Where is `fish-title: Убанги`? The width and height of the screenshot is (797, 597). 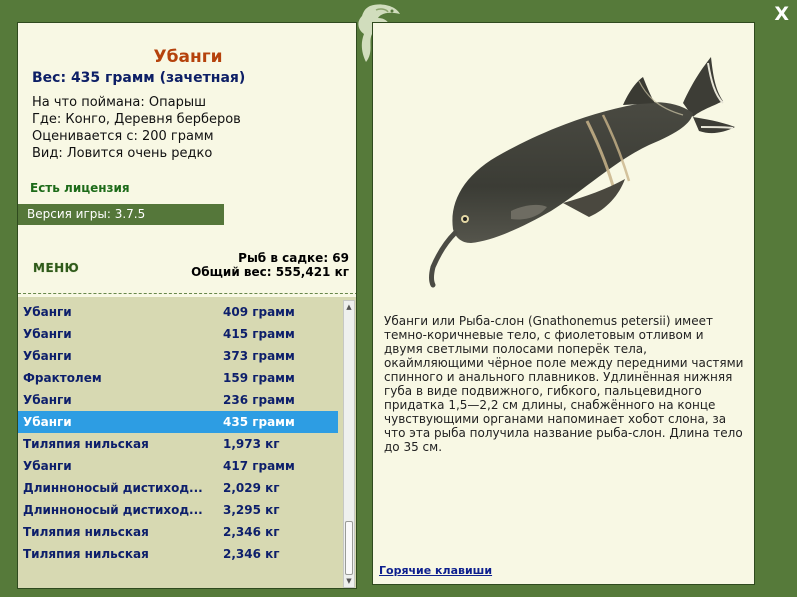
fish-title: Убанги is located at coordinates (188, 57).